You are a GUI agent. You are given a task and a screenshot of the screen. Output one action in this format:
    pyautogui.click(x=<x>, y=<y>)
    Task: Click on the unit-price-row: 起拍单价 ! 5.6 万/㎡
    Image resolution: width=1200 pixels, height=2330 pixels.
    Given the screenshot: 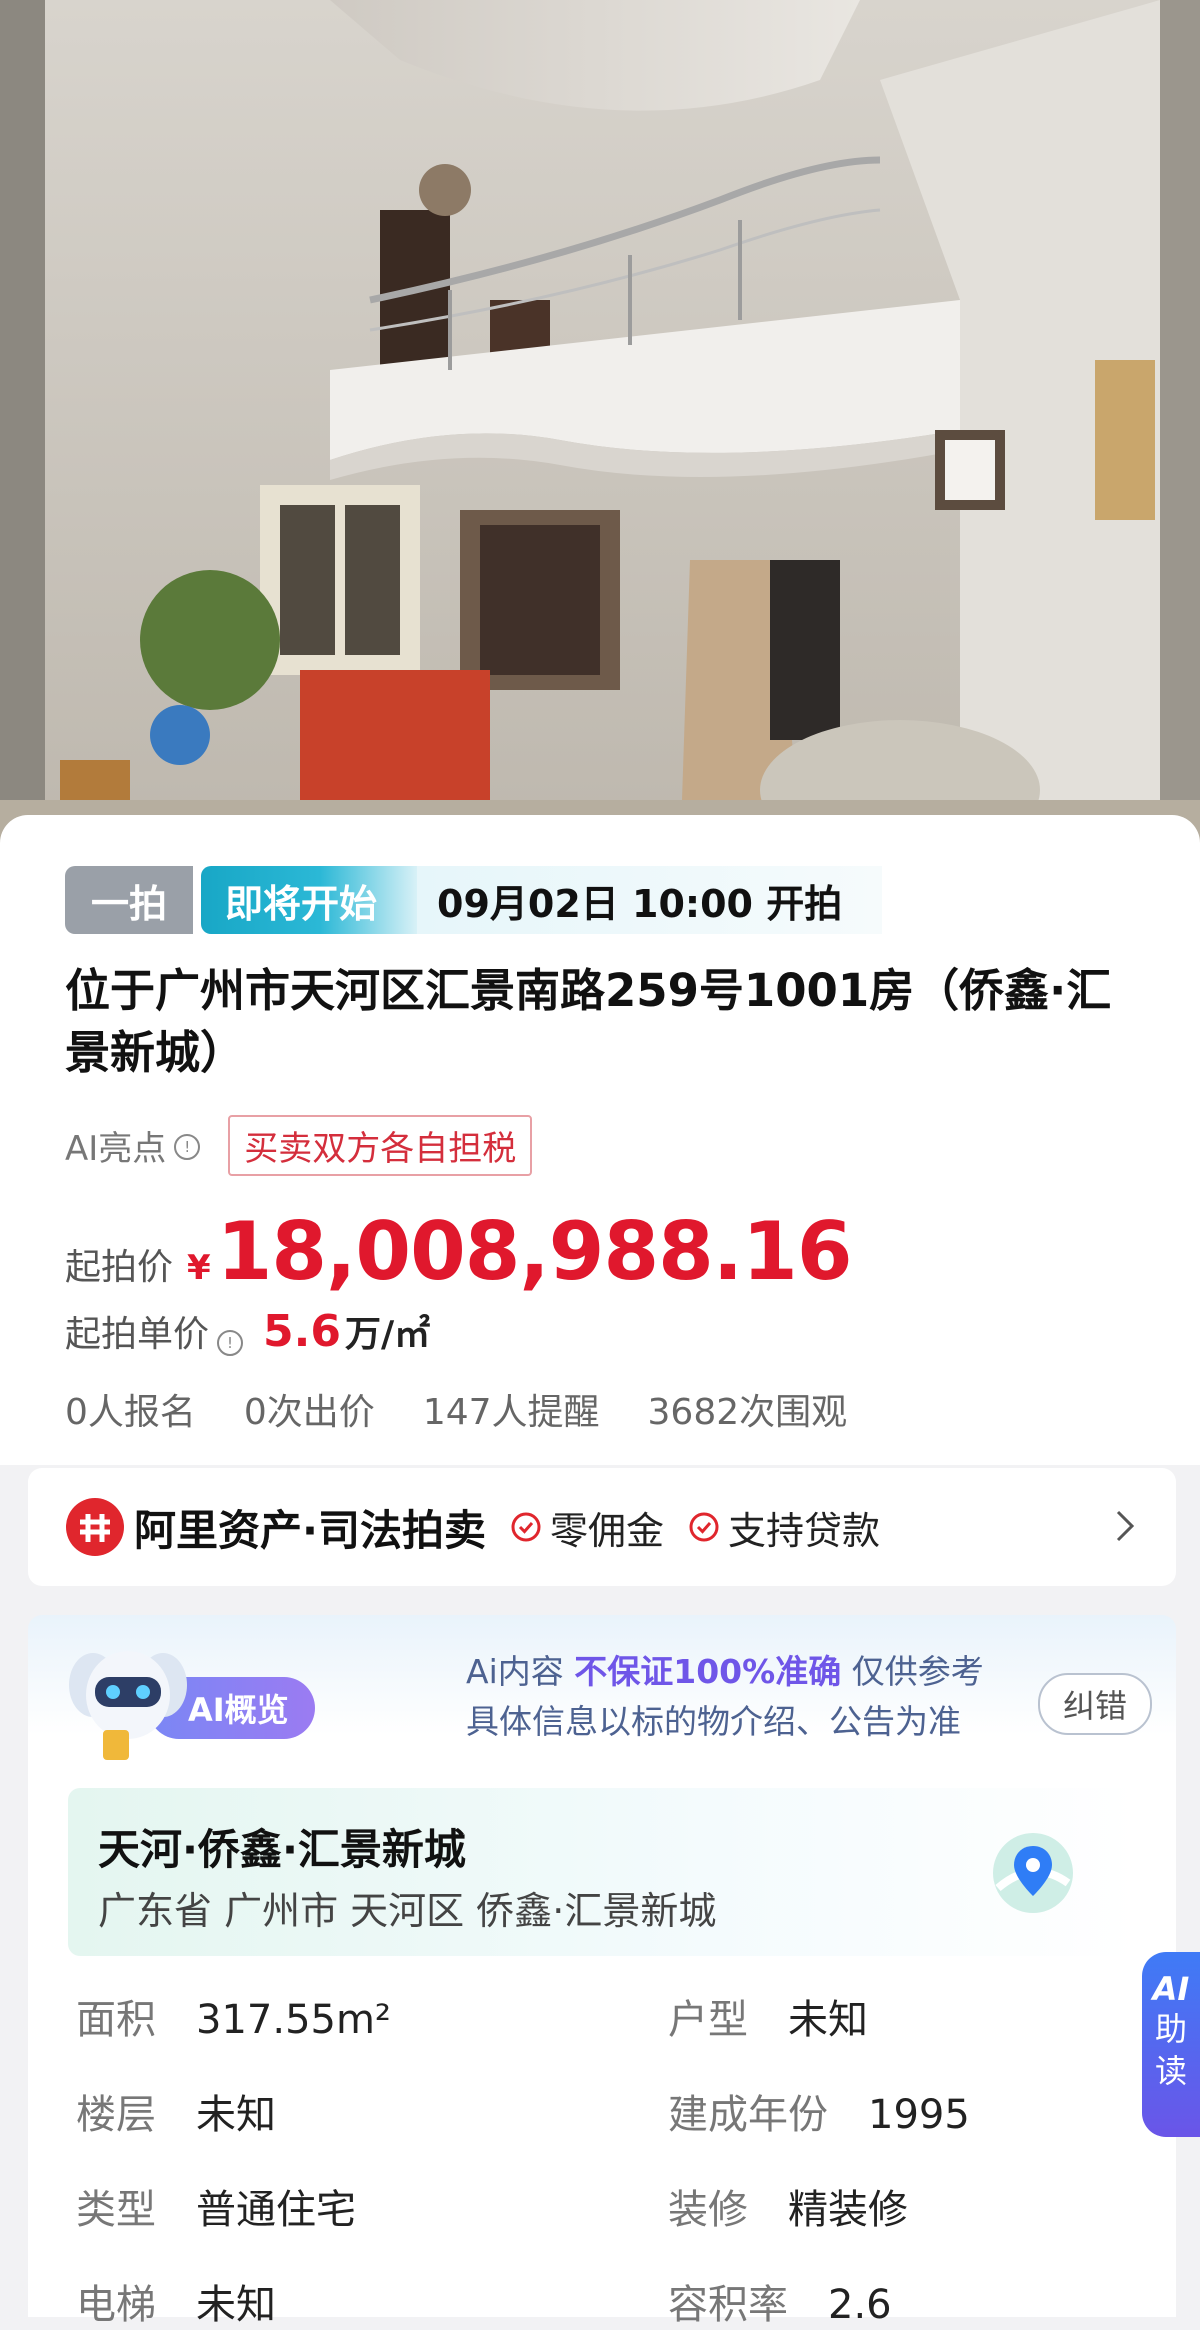 What is the action you would take?
    pyautogui.click(x=247, y=1331)
    